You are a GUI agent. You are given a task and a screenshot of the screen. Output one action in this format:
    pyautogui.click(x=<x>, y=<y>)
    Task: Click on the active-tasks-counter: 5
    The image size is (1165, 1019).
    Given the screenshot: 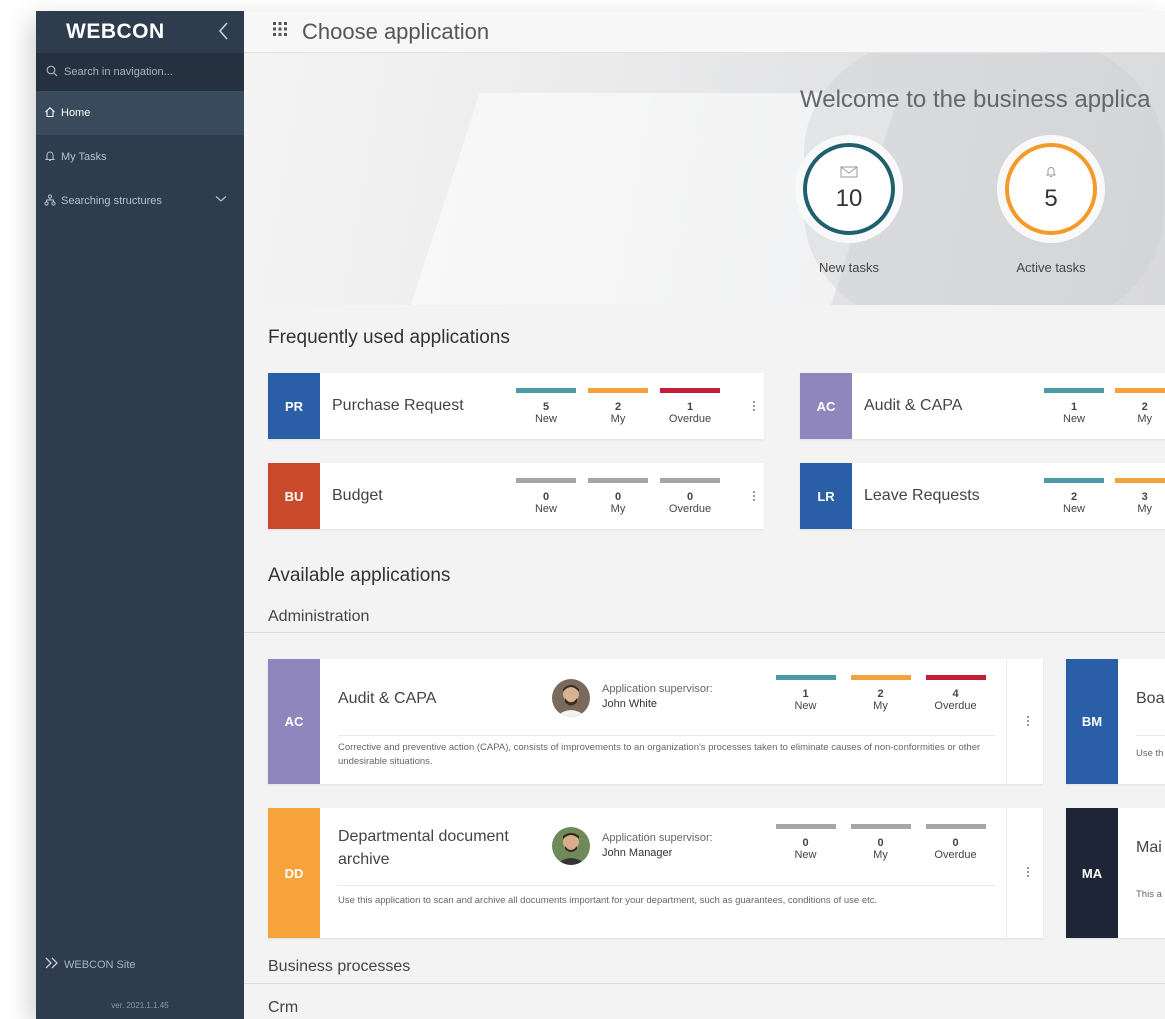 What is the action you would take?
    pyautogui.click(x=1051, y=189)
    